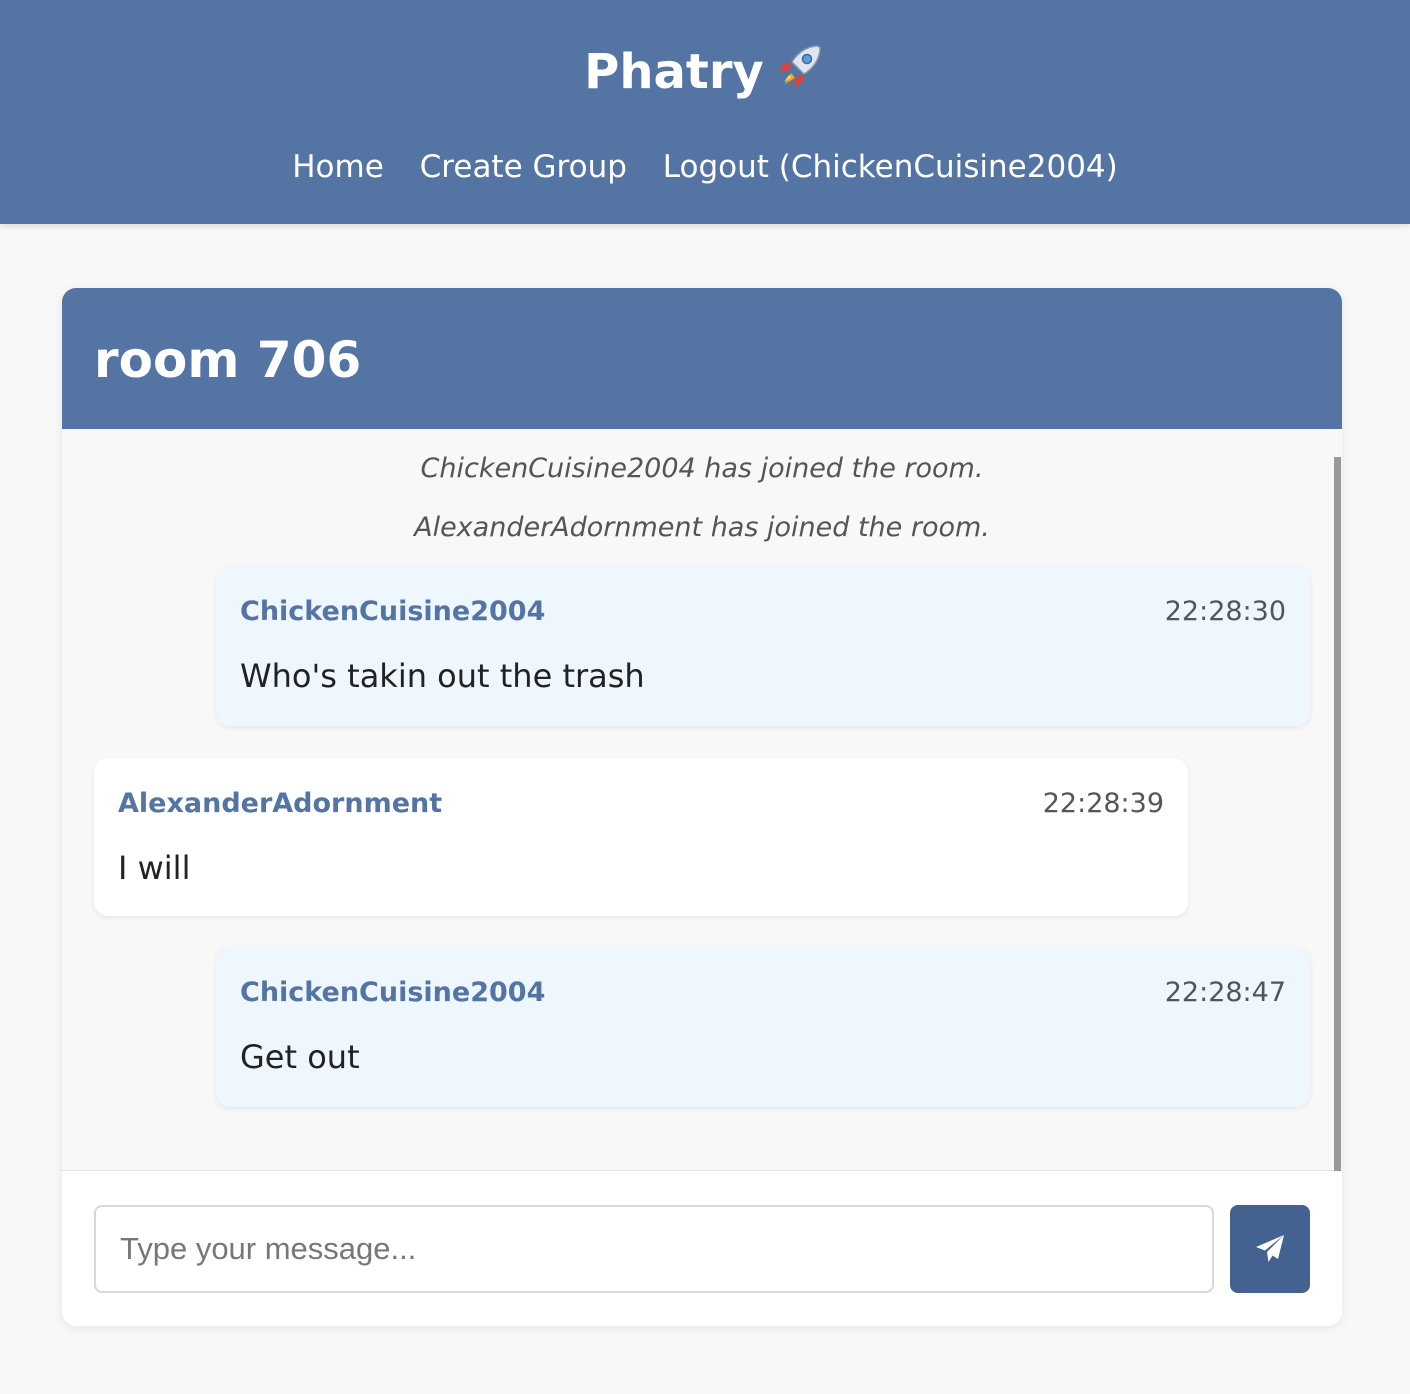  I want to click on send-button, so click(1270, 1249).